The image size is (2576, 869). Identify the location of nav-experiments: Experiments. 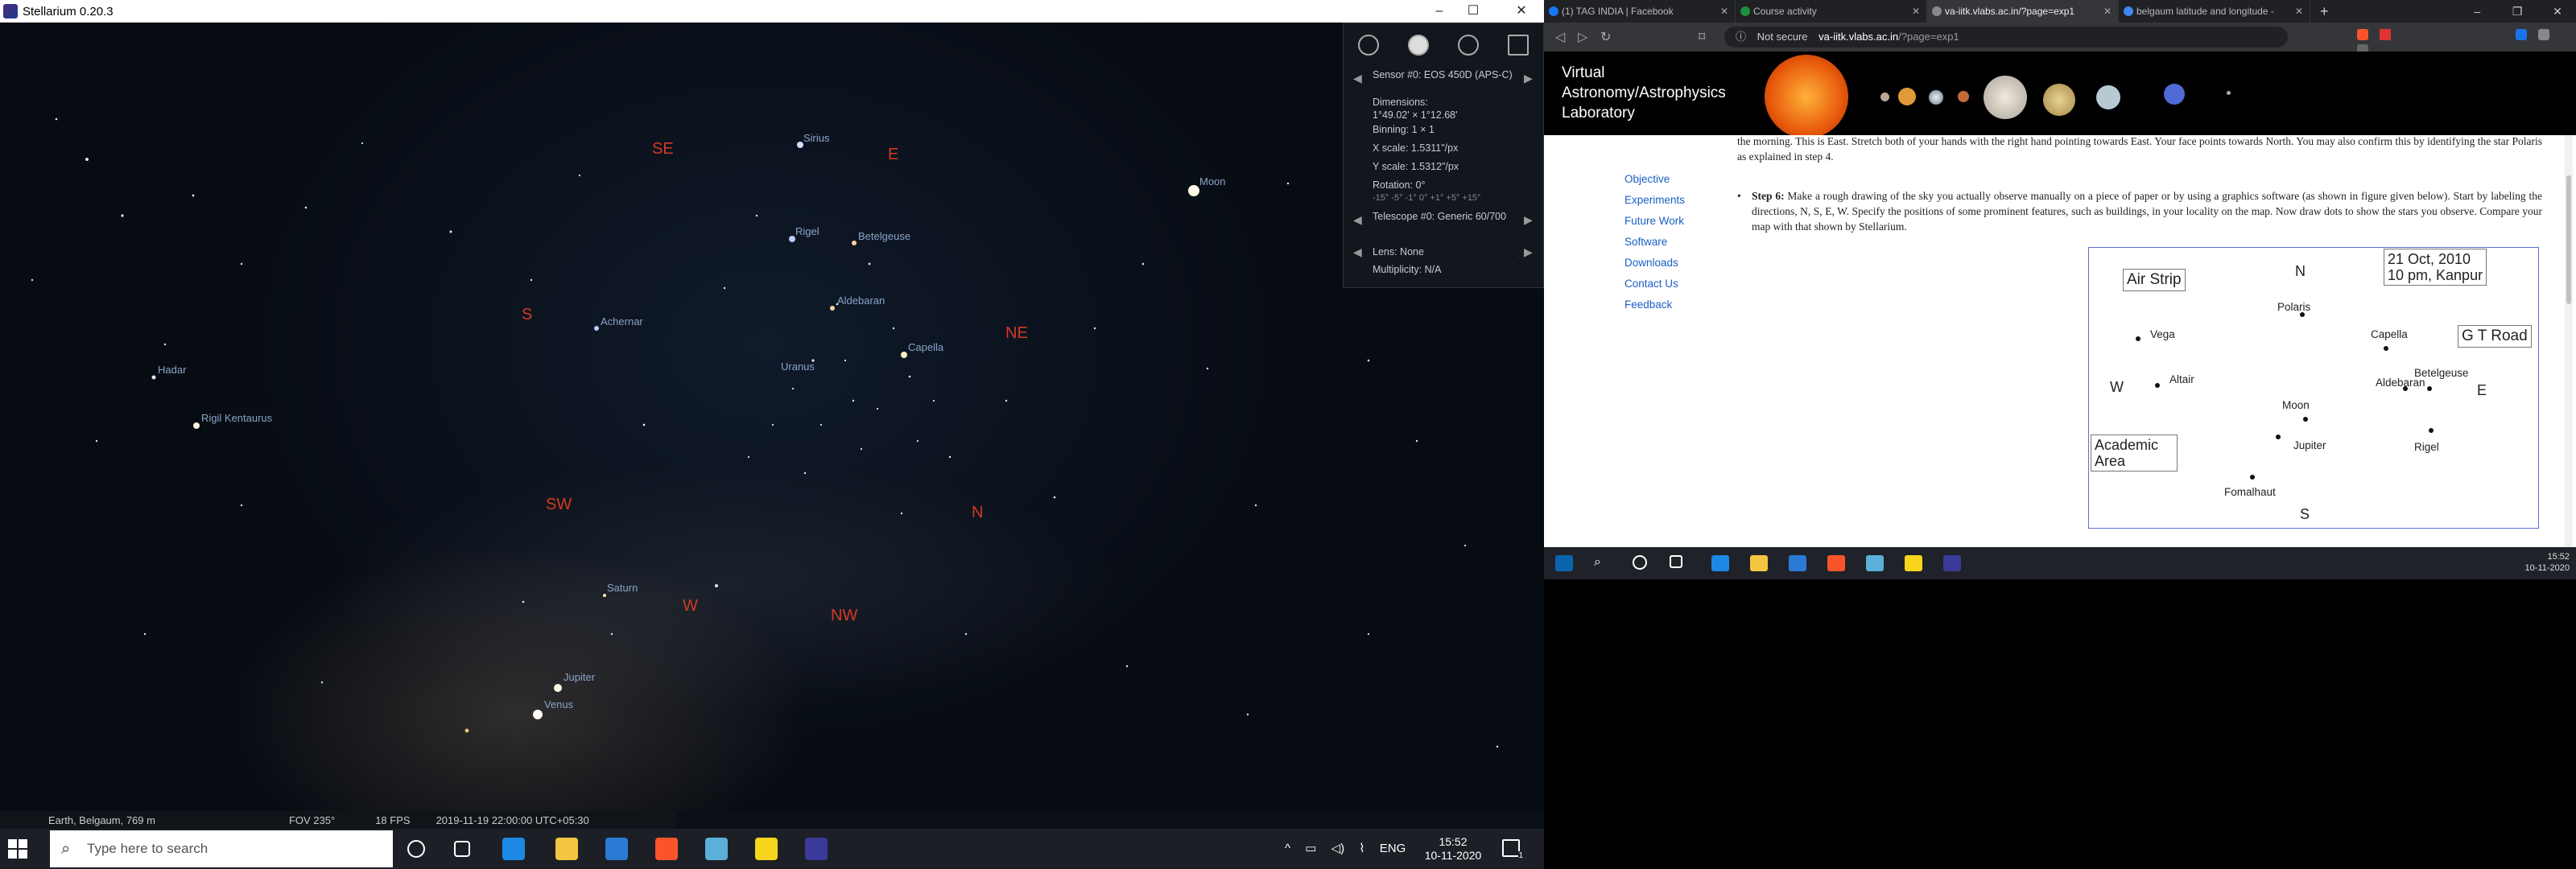
(1654, 200).